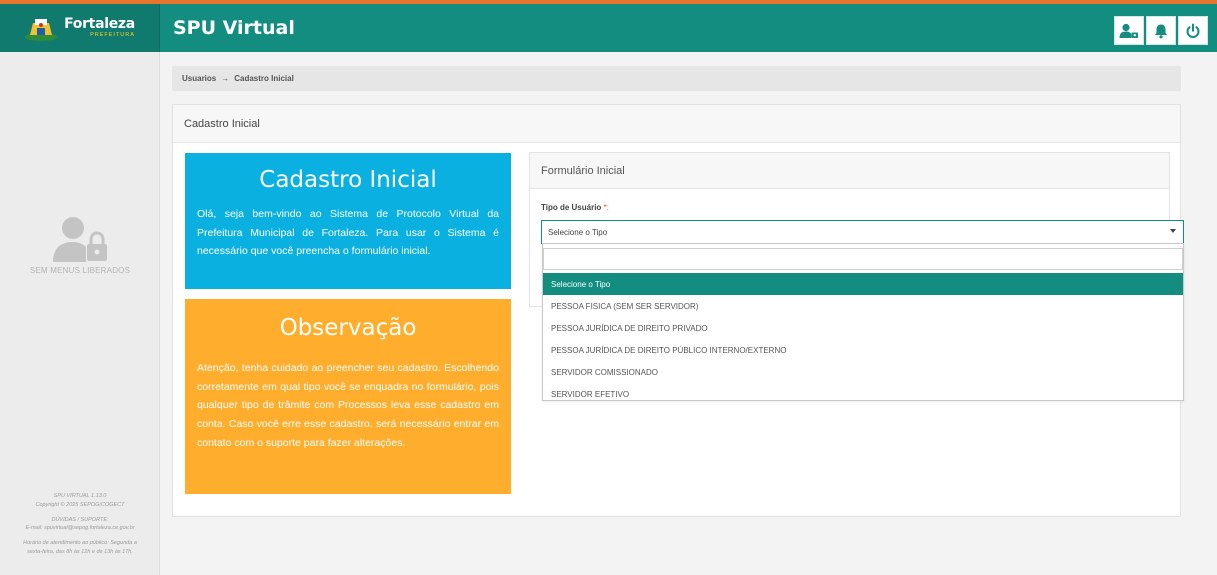 The image size is (1217, 575). Describe the element at coordinates (863, 328) in the screenshot. I see `option-pj-privado: PESSOA JURÍDICA DE DIREITO PRIVADO` at that location.